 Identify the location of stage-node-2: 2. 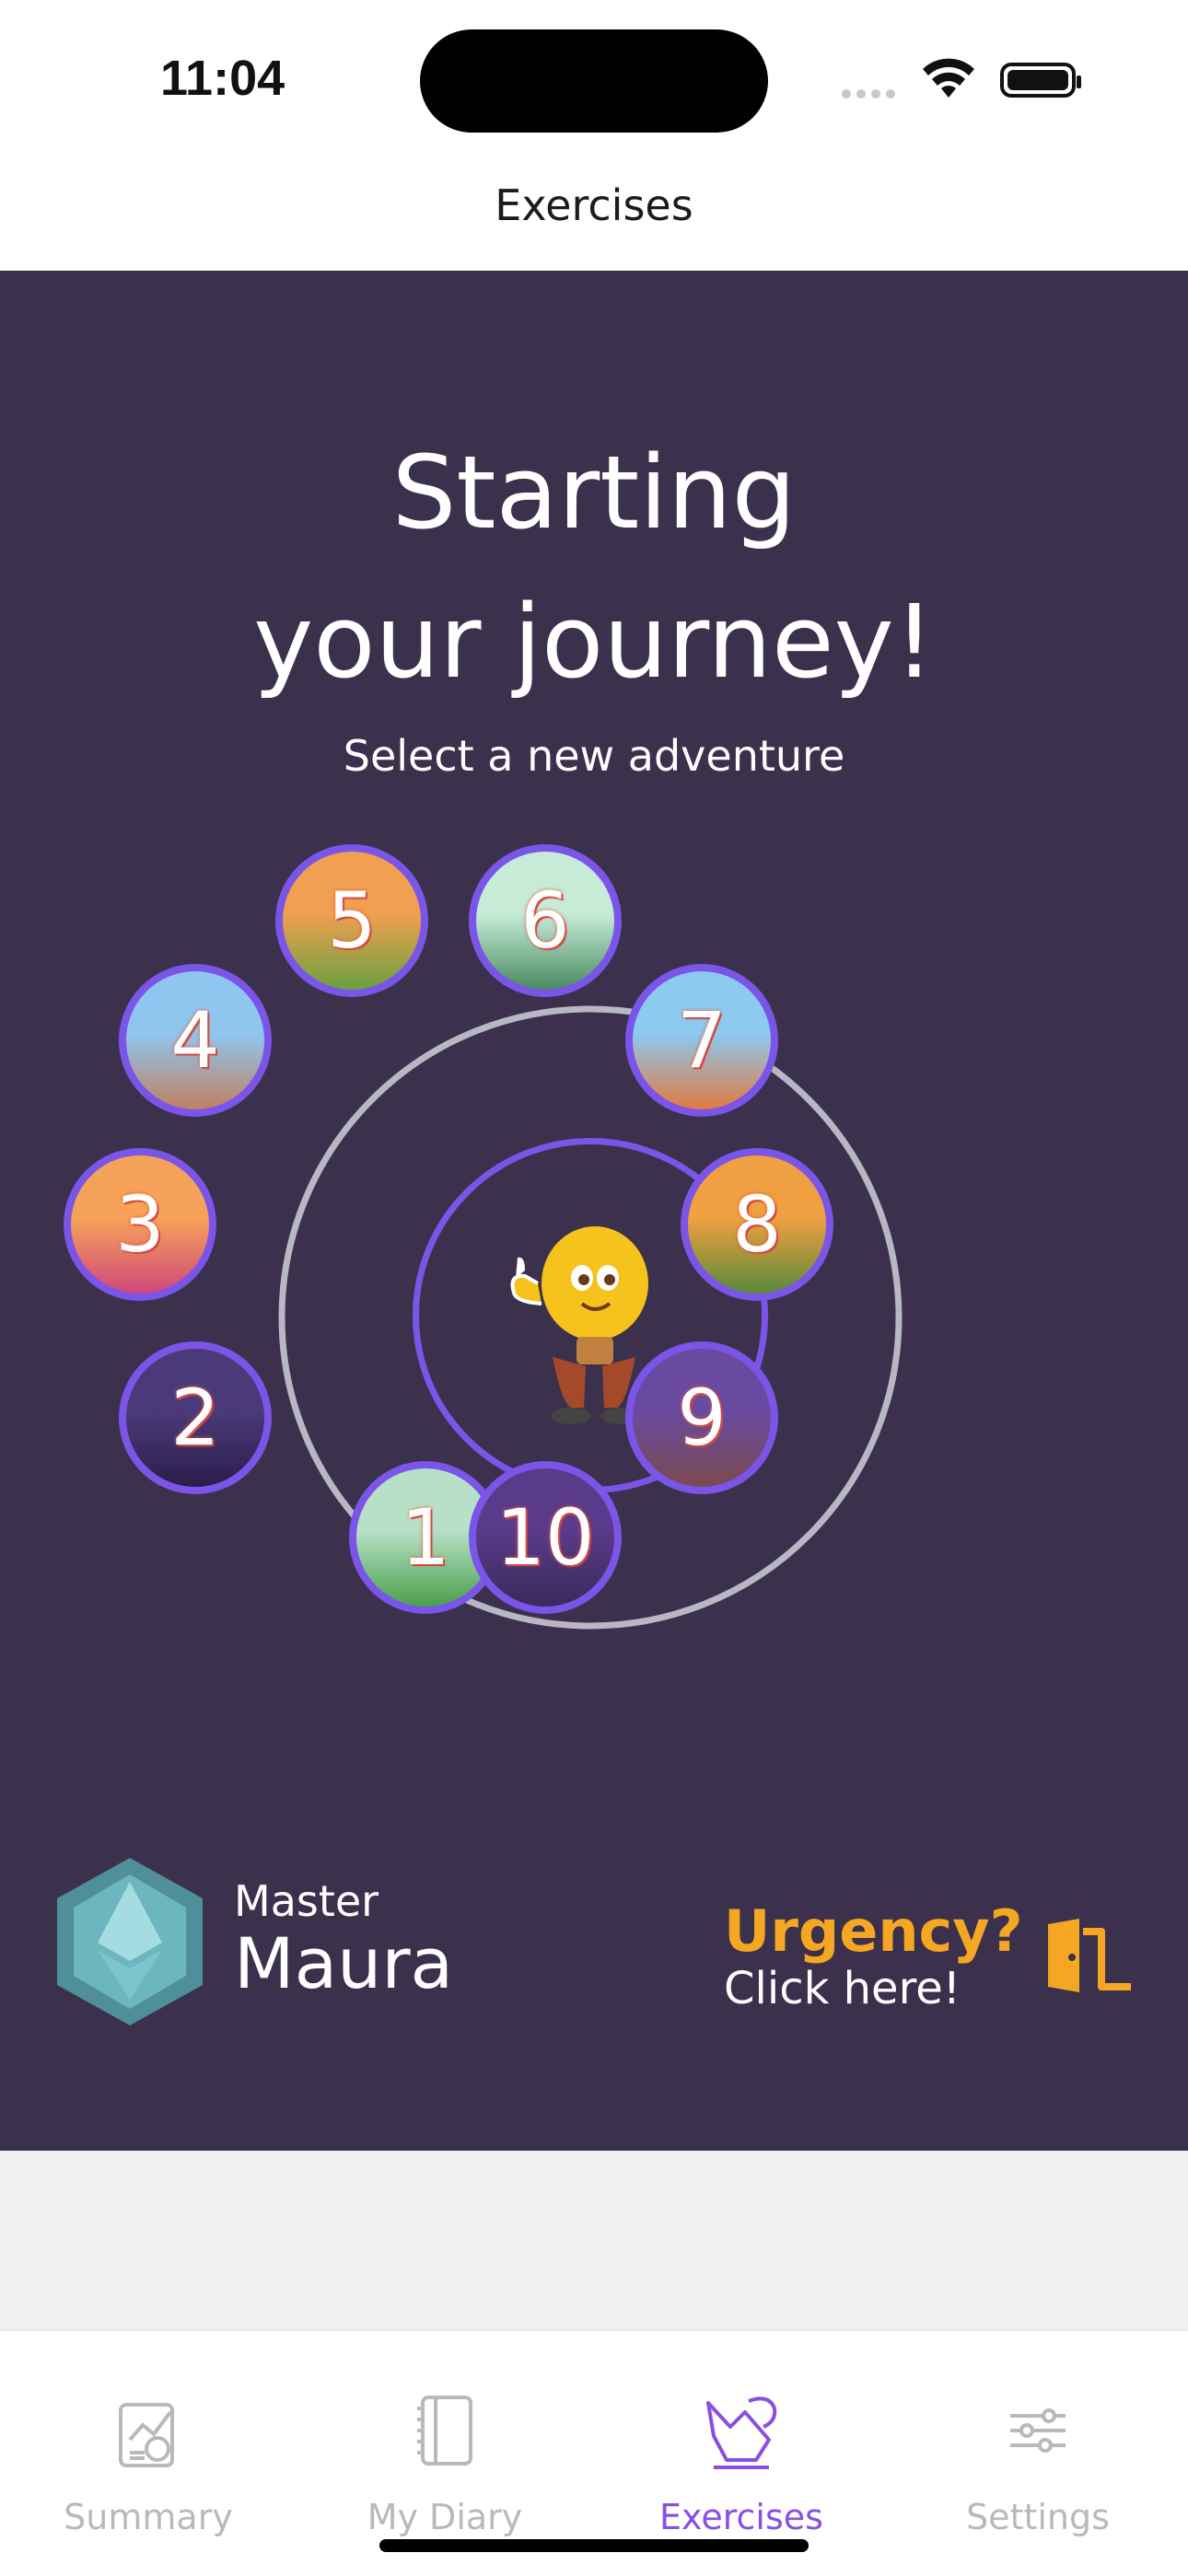
(195, 1417).